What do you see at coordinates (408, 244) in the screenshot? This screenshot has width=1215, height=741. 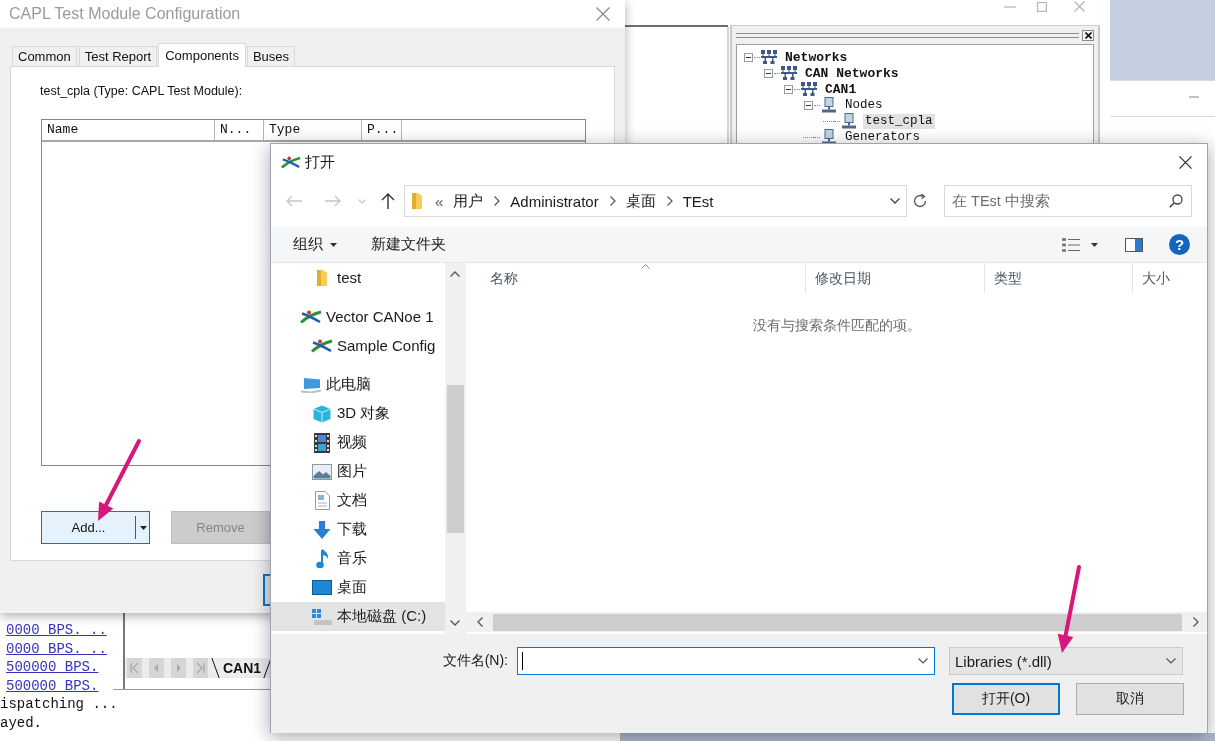 I see `new-folder-button: 新建文件夹` at bounding box center [408, 244].